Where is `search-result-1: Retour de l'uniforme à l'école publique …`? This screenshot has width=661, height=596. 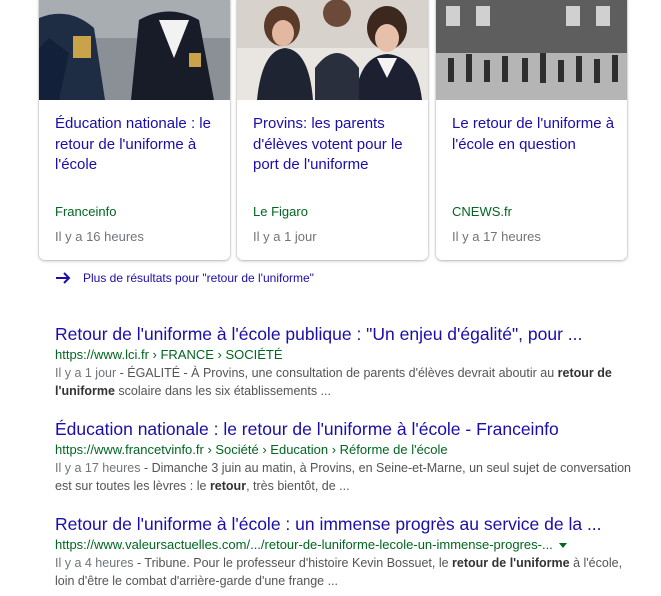 search-result-1: Retour de l'uniforme à l'école publique … is located at coordinates (350, 361).